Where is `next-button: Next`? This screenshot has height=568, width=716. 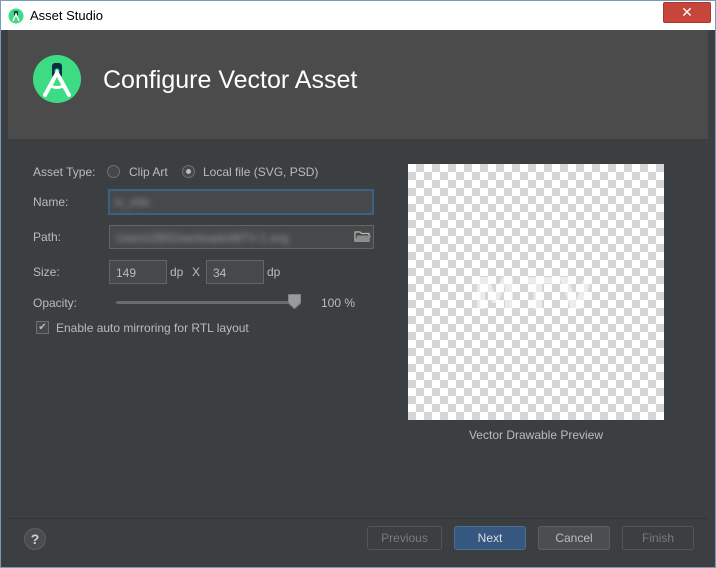
next-button: Next is located at coordinates (490, 538).